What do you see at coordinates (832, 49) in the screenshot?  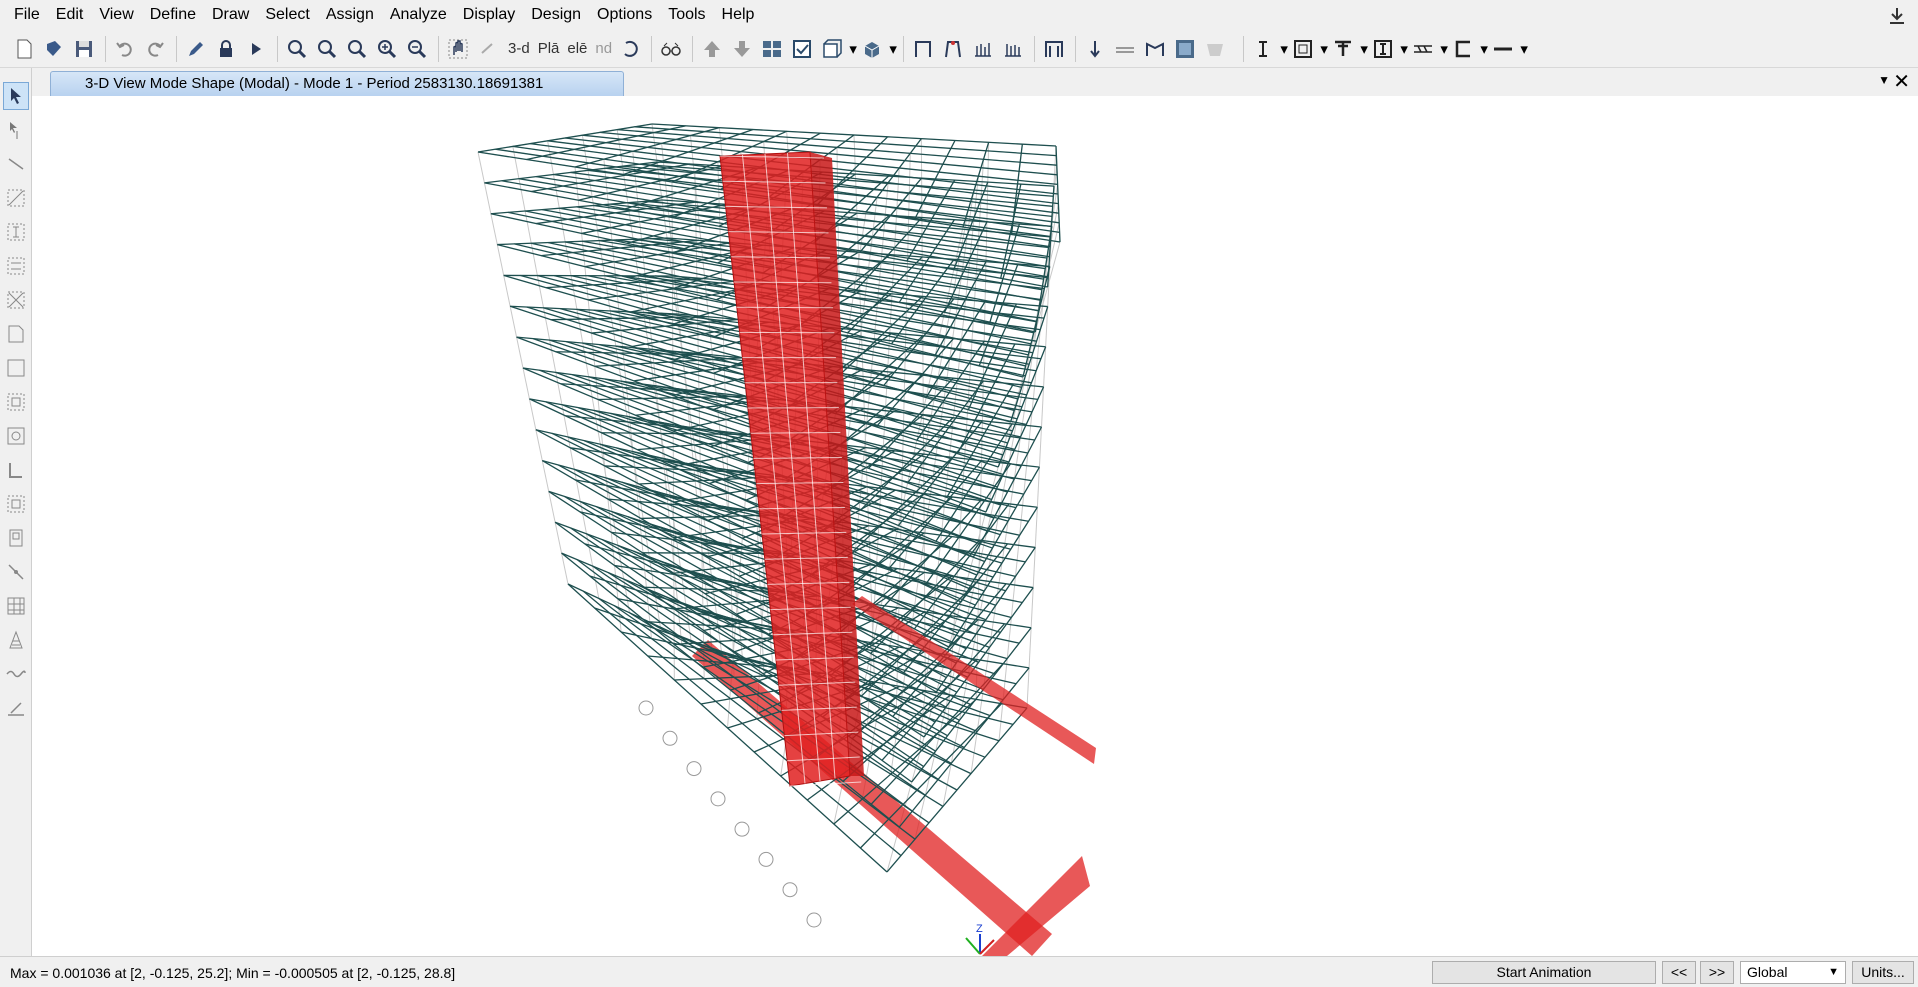 I see `extrude-view-button` at bounding box center [832, 49].